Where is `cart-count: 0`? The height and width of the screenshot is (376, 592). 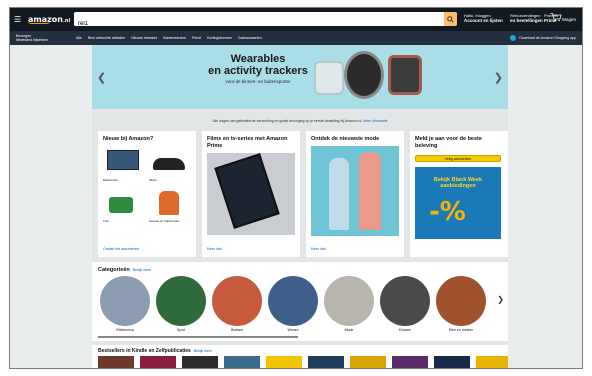
cart-count: 0 is located at coordinates (557, 16).